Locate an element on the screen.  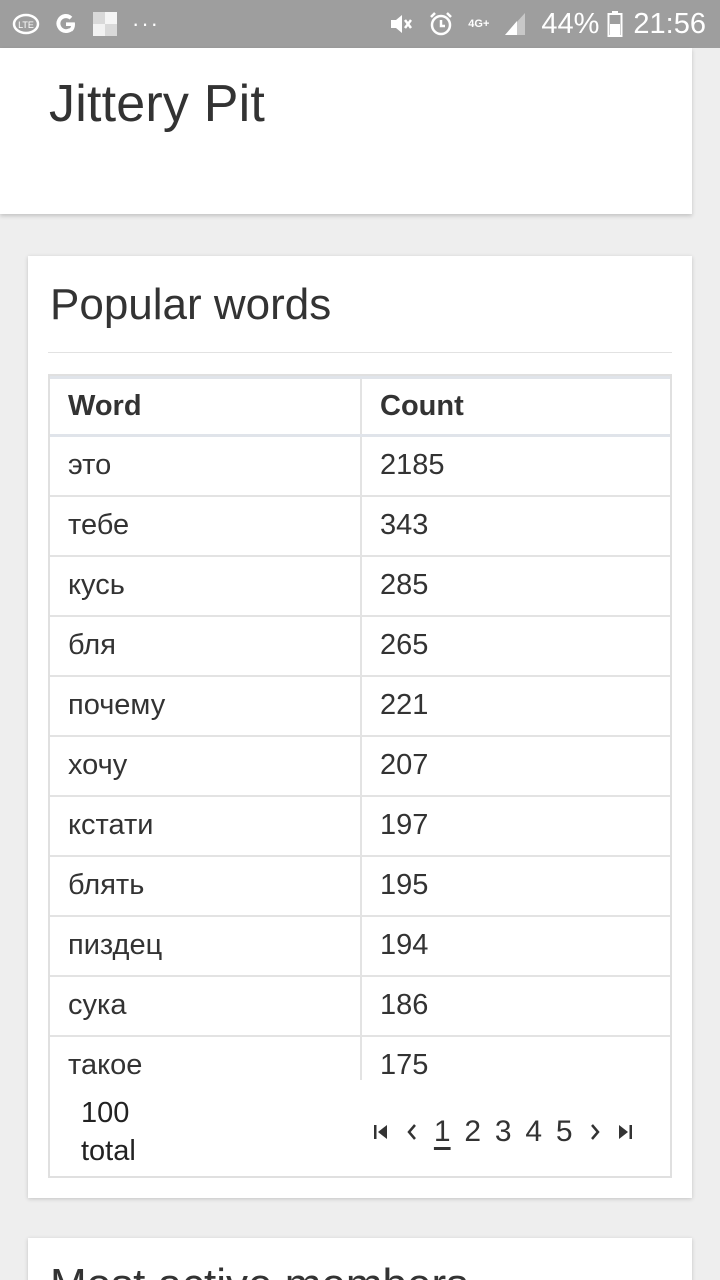
battery-icon is located at coordinates (615, 24).